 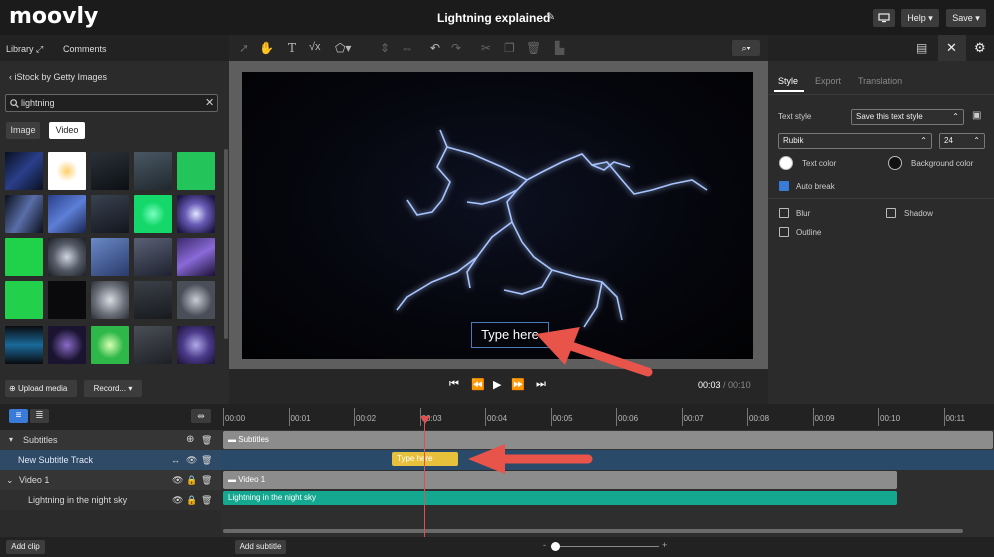 What do you see at coordinates (530, 459) in the screenshot?
I see `arrow-to-subtitle-clip` at bounding box center [530, 459].